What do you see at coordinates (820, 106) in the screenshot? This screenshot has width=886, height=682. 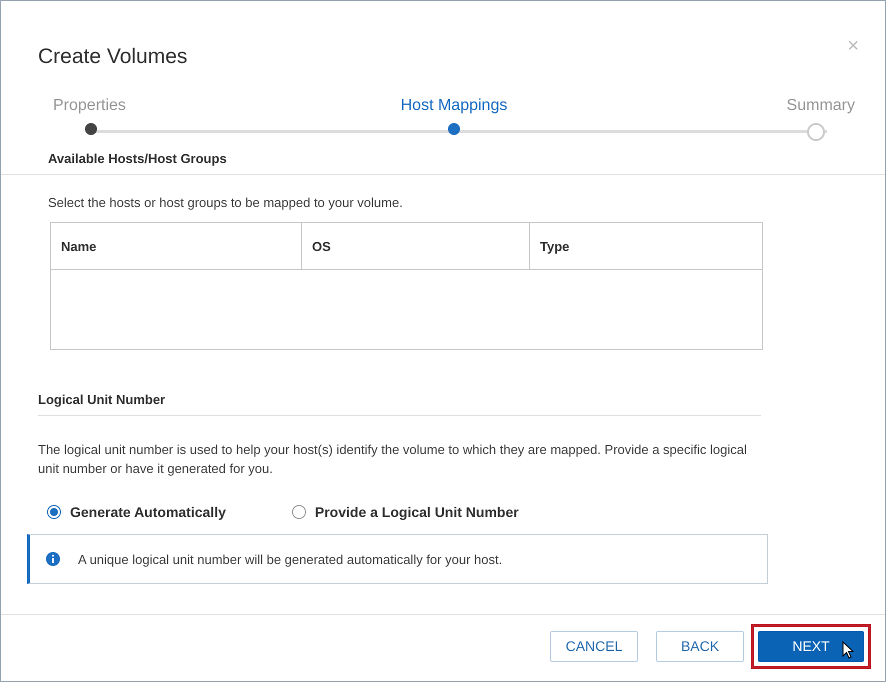 I see `step-label: Summary` at bounding box center [820, 106].